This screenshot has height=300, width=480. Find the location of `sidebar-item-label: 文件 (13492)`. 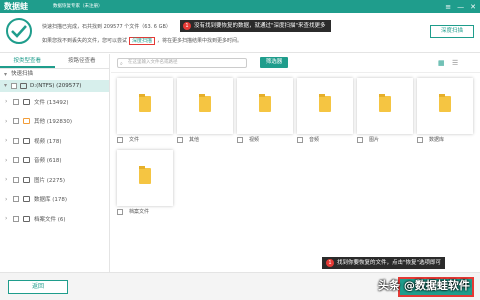

sidebar-item-label: 文件 (13492) is located at coordinates (51, 102).